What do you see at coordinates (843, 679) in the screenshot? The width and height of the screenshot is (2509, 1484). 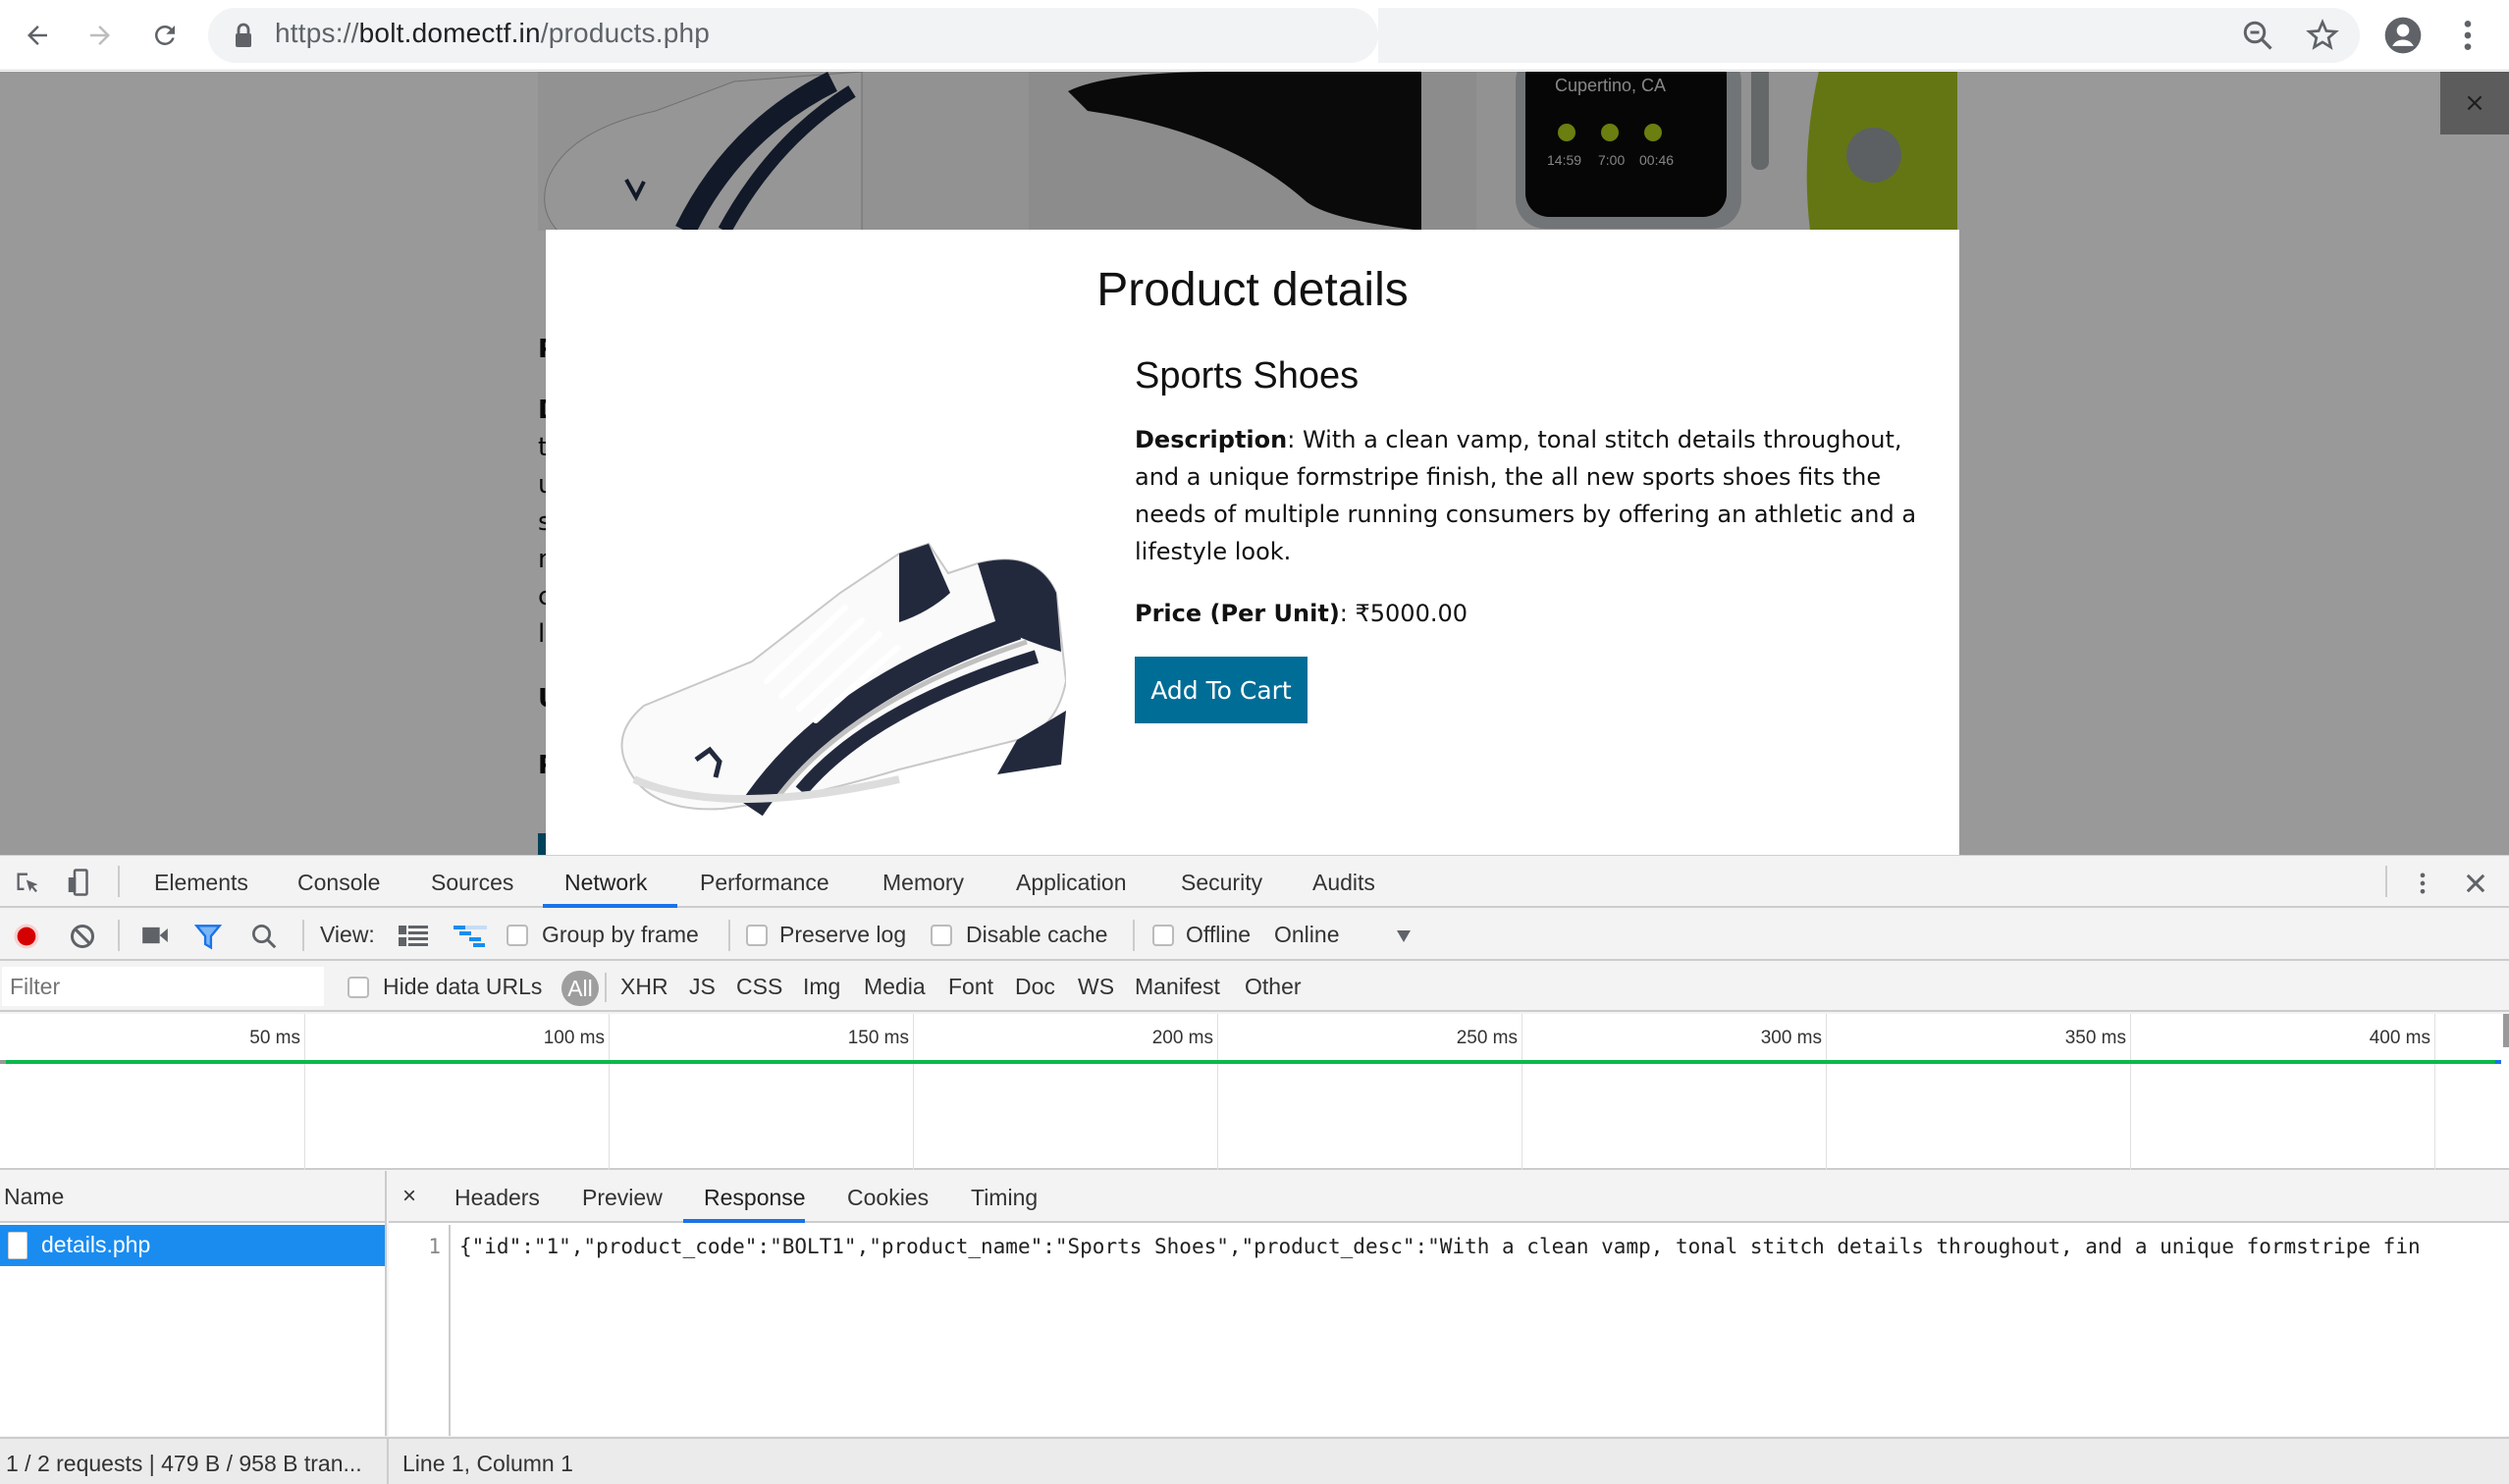 I see `product-image` at bounding box center [843, 679].